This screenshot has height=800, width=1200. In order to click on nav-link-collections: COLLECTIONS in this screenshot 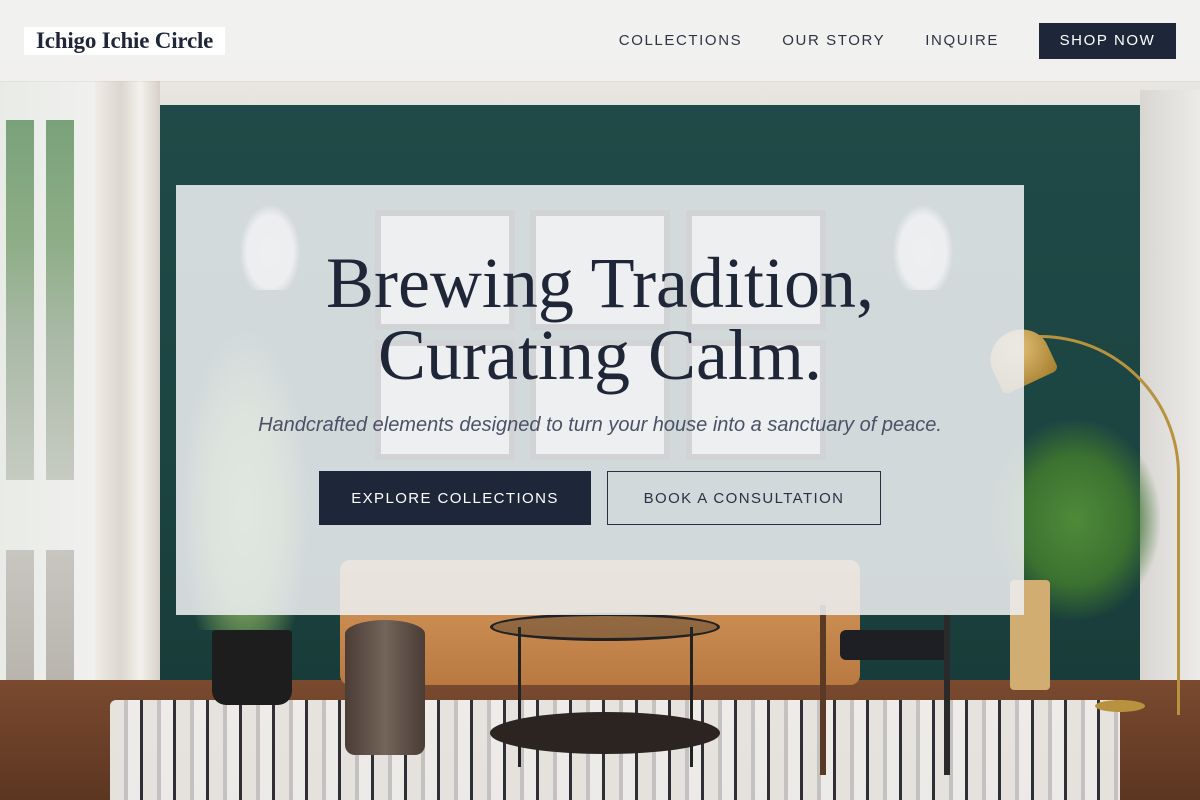, I will do `click(680, 40)`.